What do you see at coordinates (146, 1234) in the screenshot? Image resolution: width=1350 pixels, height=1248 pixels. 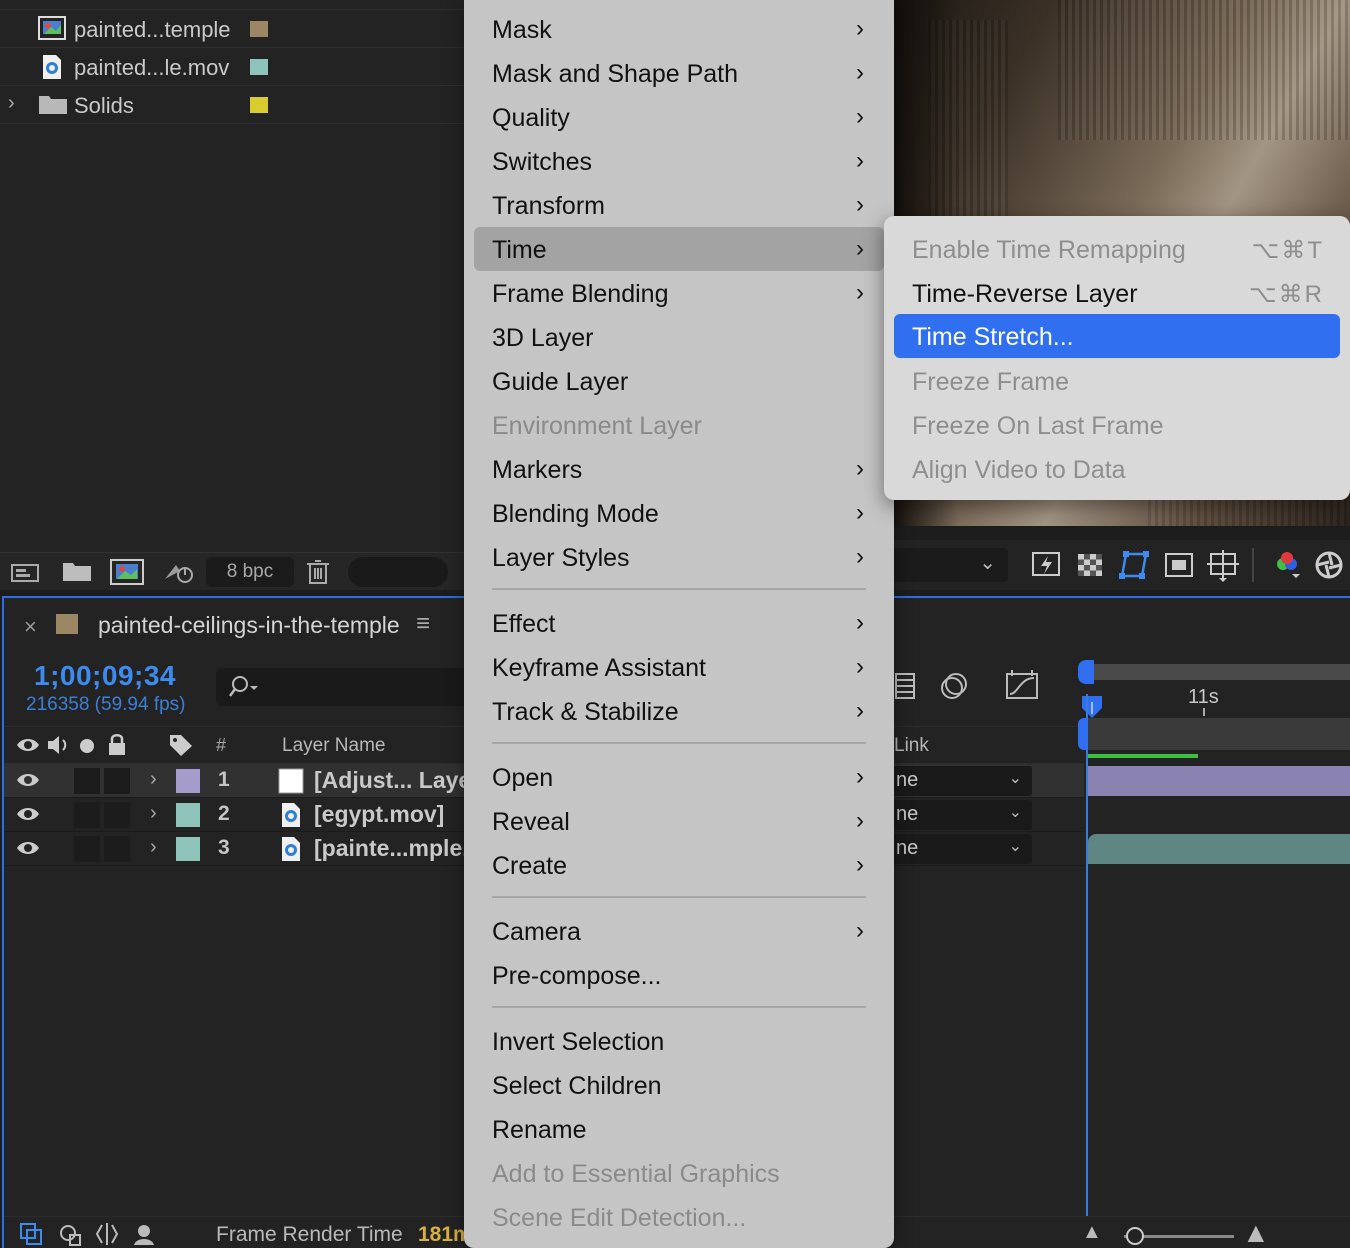 I see `draft-3d-icon` at bounding box center [146, 1234].